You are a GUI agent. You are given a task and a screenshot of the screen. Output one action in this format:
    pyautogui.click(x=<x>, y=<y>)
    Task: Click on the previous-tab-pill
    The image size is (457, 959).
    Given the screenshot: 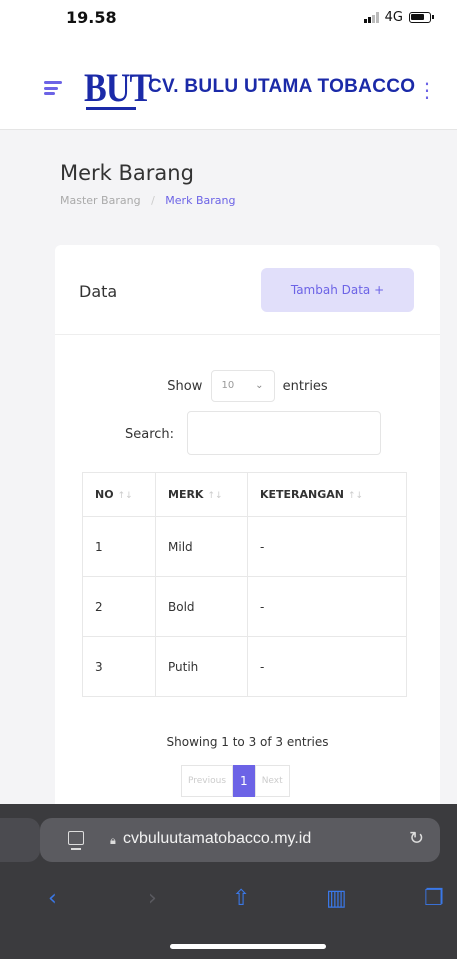 What is the action you would take?
    pyautogui.click(x=20, y=840)
    